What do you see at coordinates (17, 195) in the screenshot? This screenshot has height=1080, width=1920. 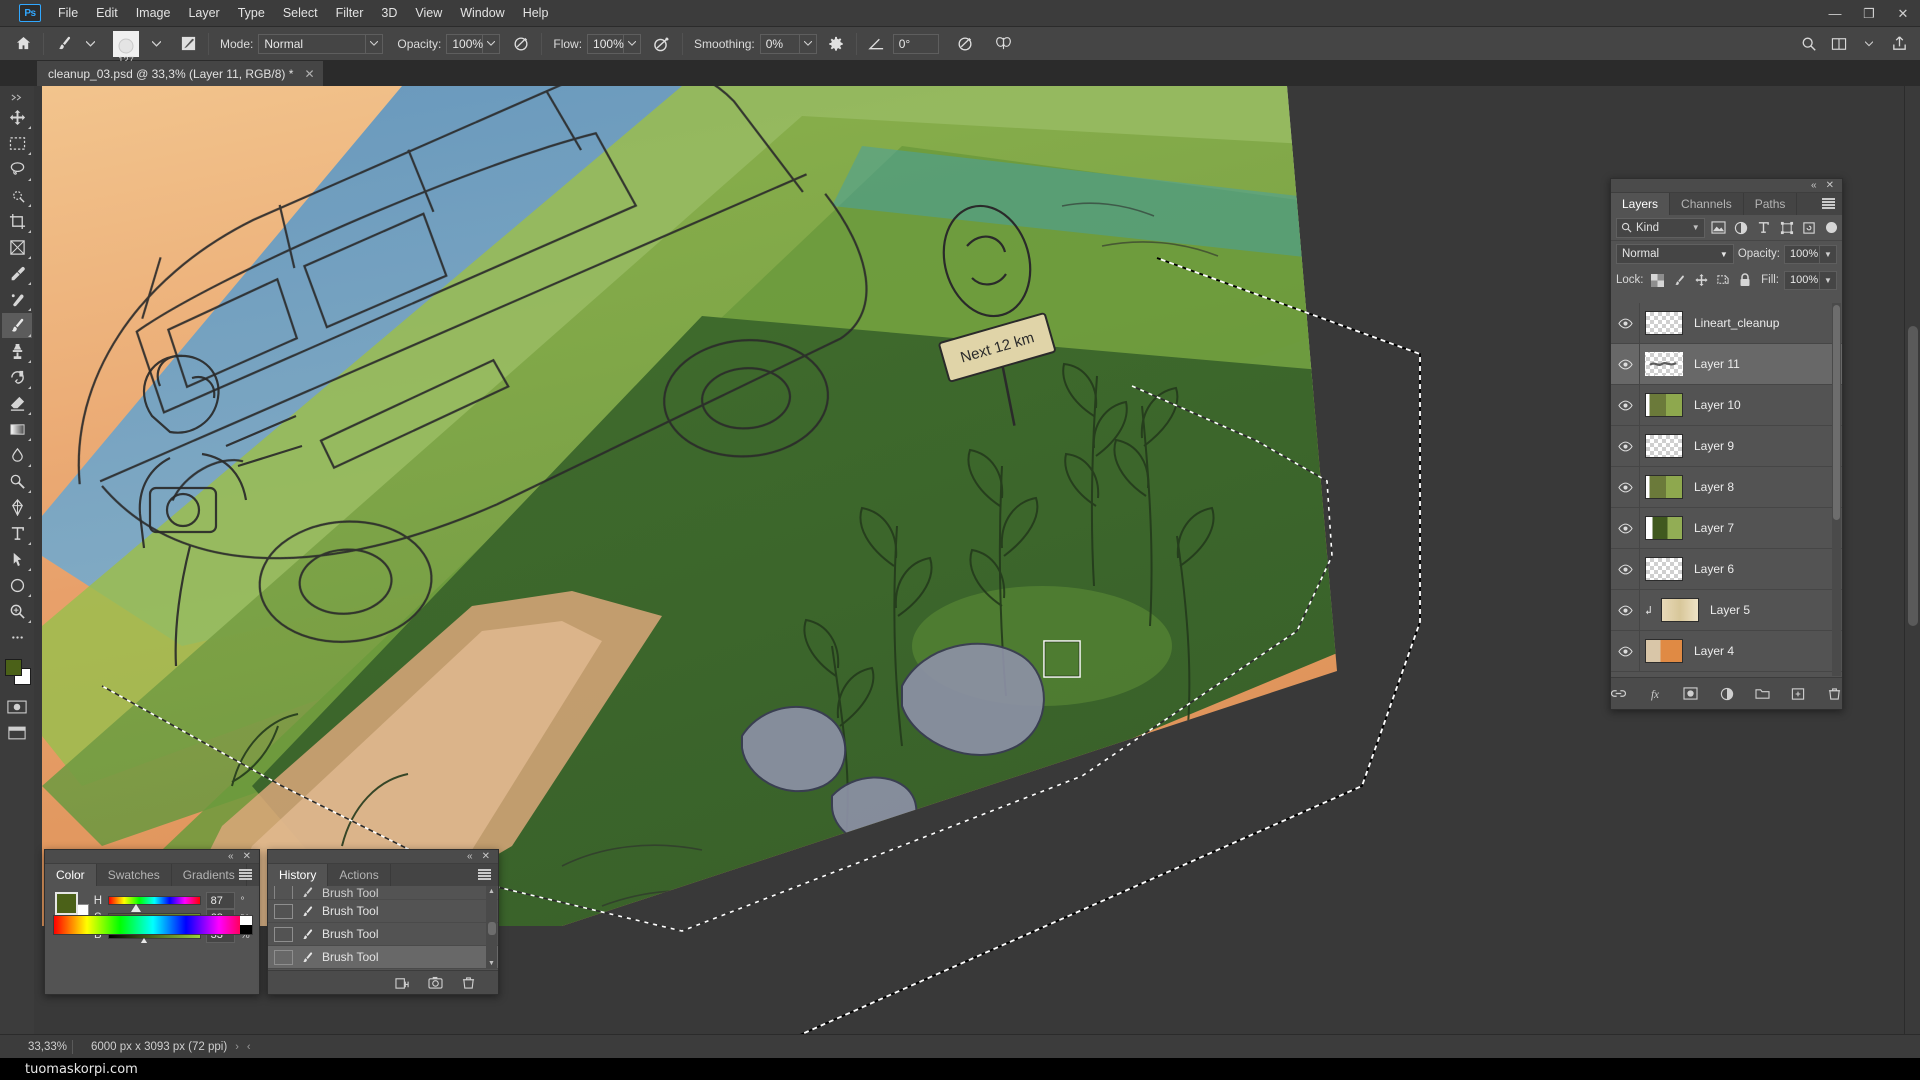 I see `object-selection-tool` at bounding box center [17, 195].